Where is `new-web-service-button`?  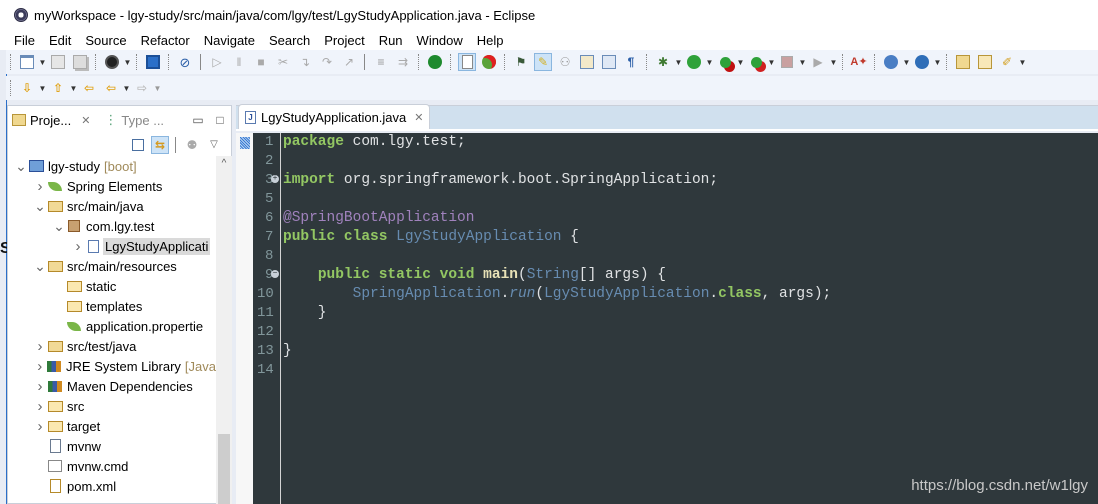 new-web-service-button is located at coordinates (891, 62).